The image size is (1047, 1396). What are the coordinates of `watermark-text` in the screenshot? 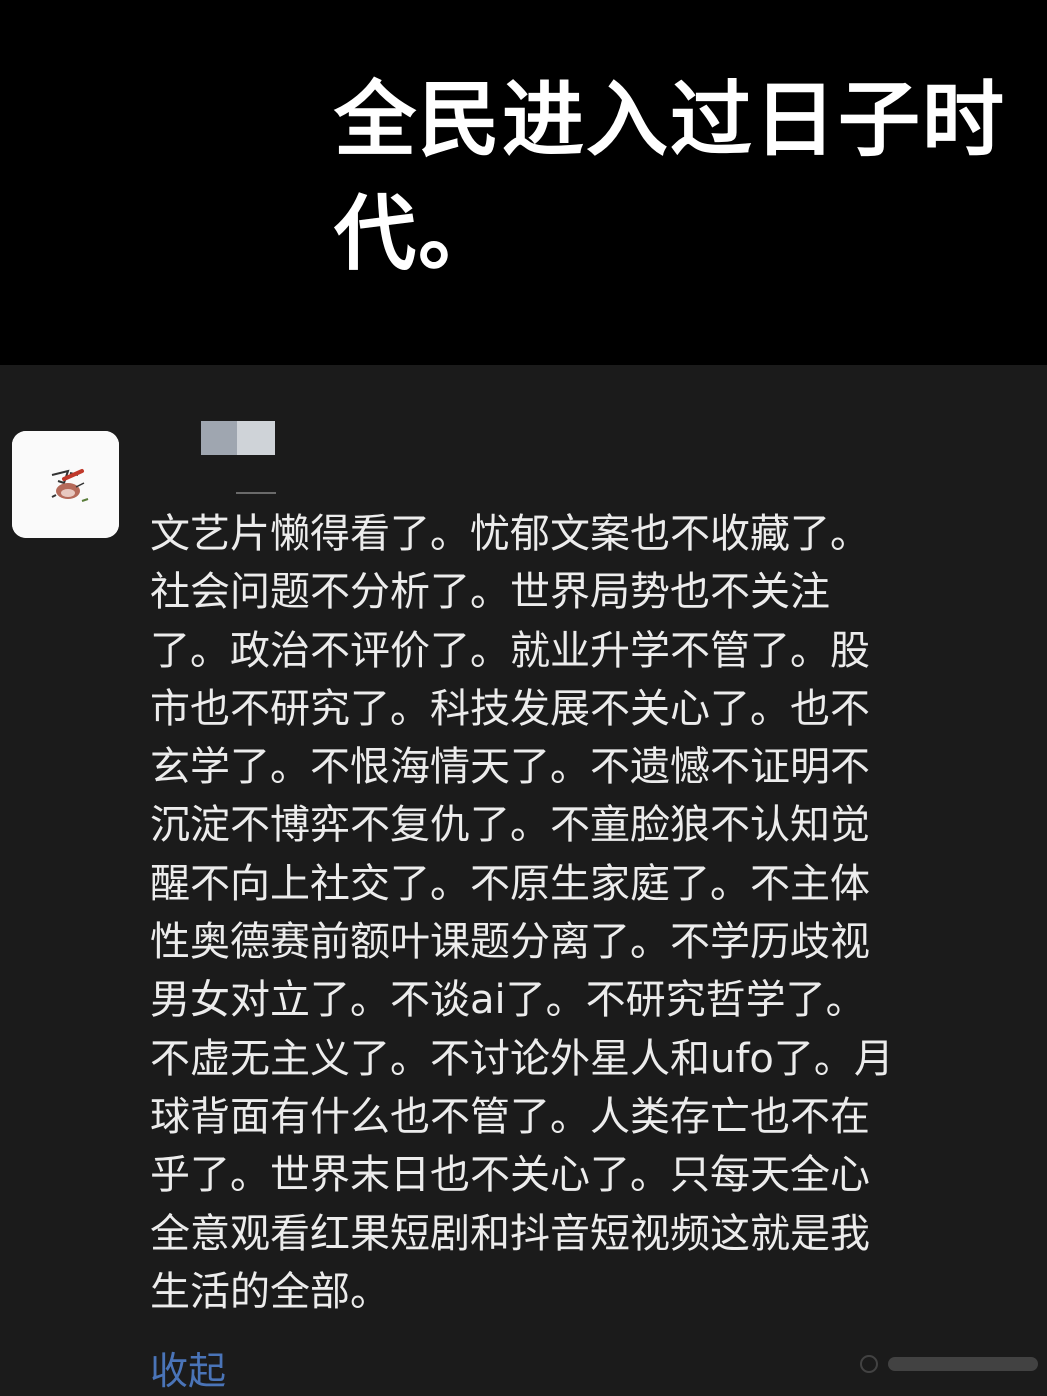 It's located at (963, 1364).